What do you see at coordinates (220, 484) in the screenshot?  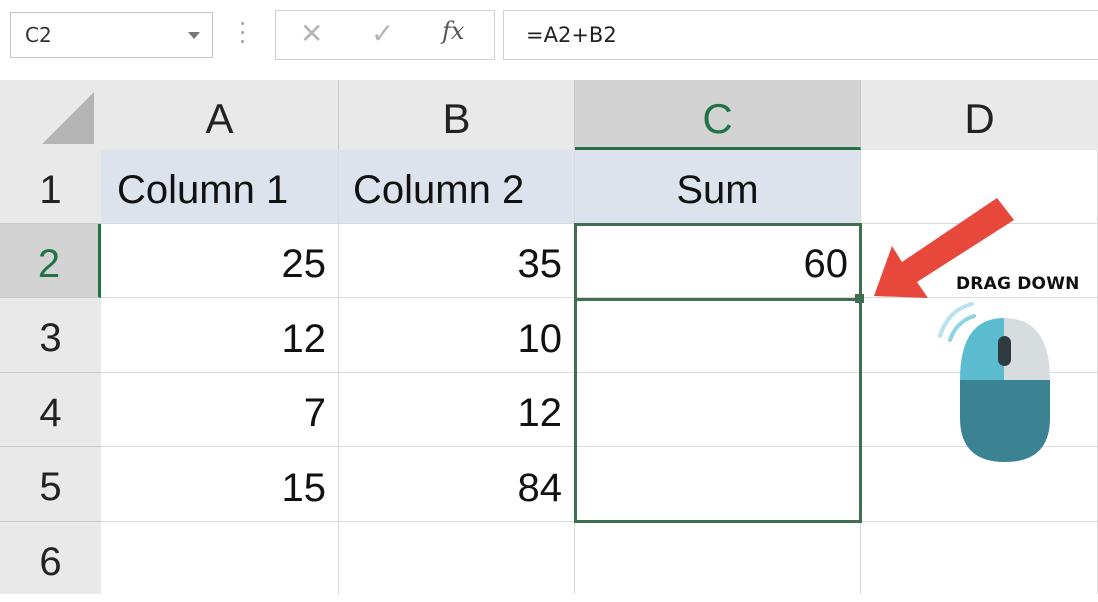 I see `cell-a5: 15` at bounding box center [220, 484].